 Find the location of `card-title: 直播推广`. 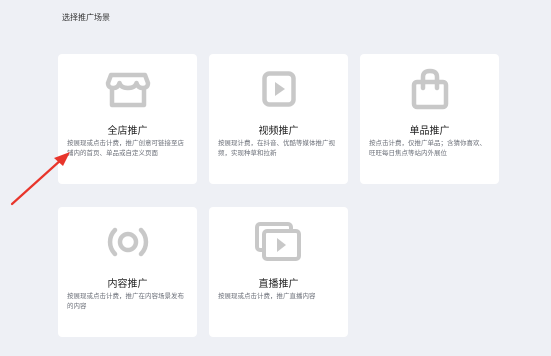

card-title: 直播推广 is located at coordinates (278, 284).